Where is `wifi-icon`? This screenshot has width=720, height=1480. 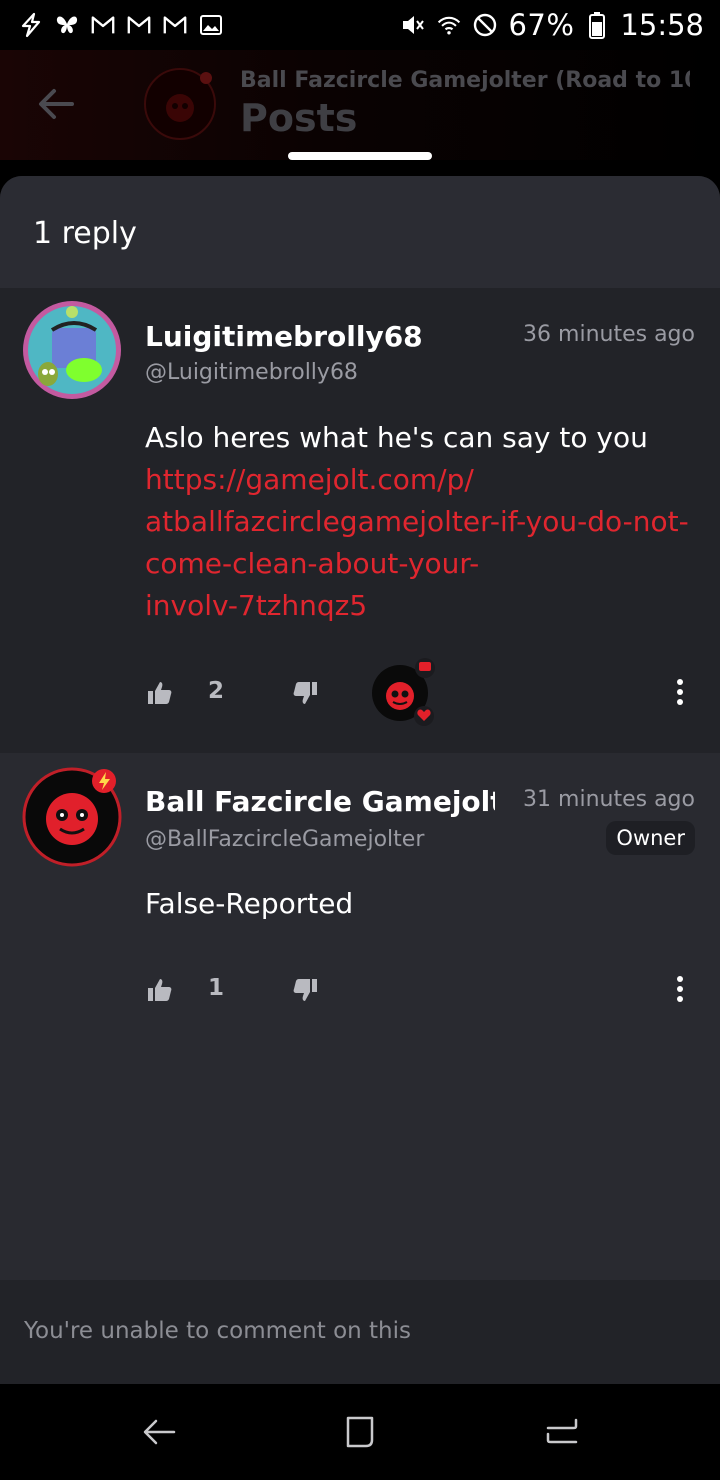
wifi-icon is located at coordinates (449, 25).